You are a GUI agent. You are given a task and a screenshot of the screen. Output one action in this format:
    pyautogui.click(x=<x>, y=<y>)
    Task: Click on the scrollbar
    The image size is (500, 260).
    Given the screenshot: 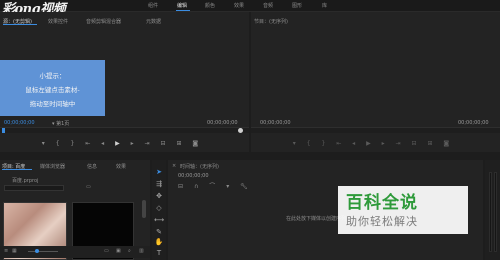 What is the action you would take?
    pyautogui.click(x=144, y=209)
    